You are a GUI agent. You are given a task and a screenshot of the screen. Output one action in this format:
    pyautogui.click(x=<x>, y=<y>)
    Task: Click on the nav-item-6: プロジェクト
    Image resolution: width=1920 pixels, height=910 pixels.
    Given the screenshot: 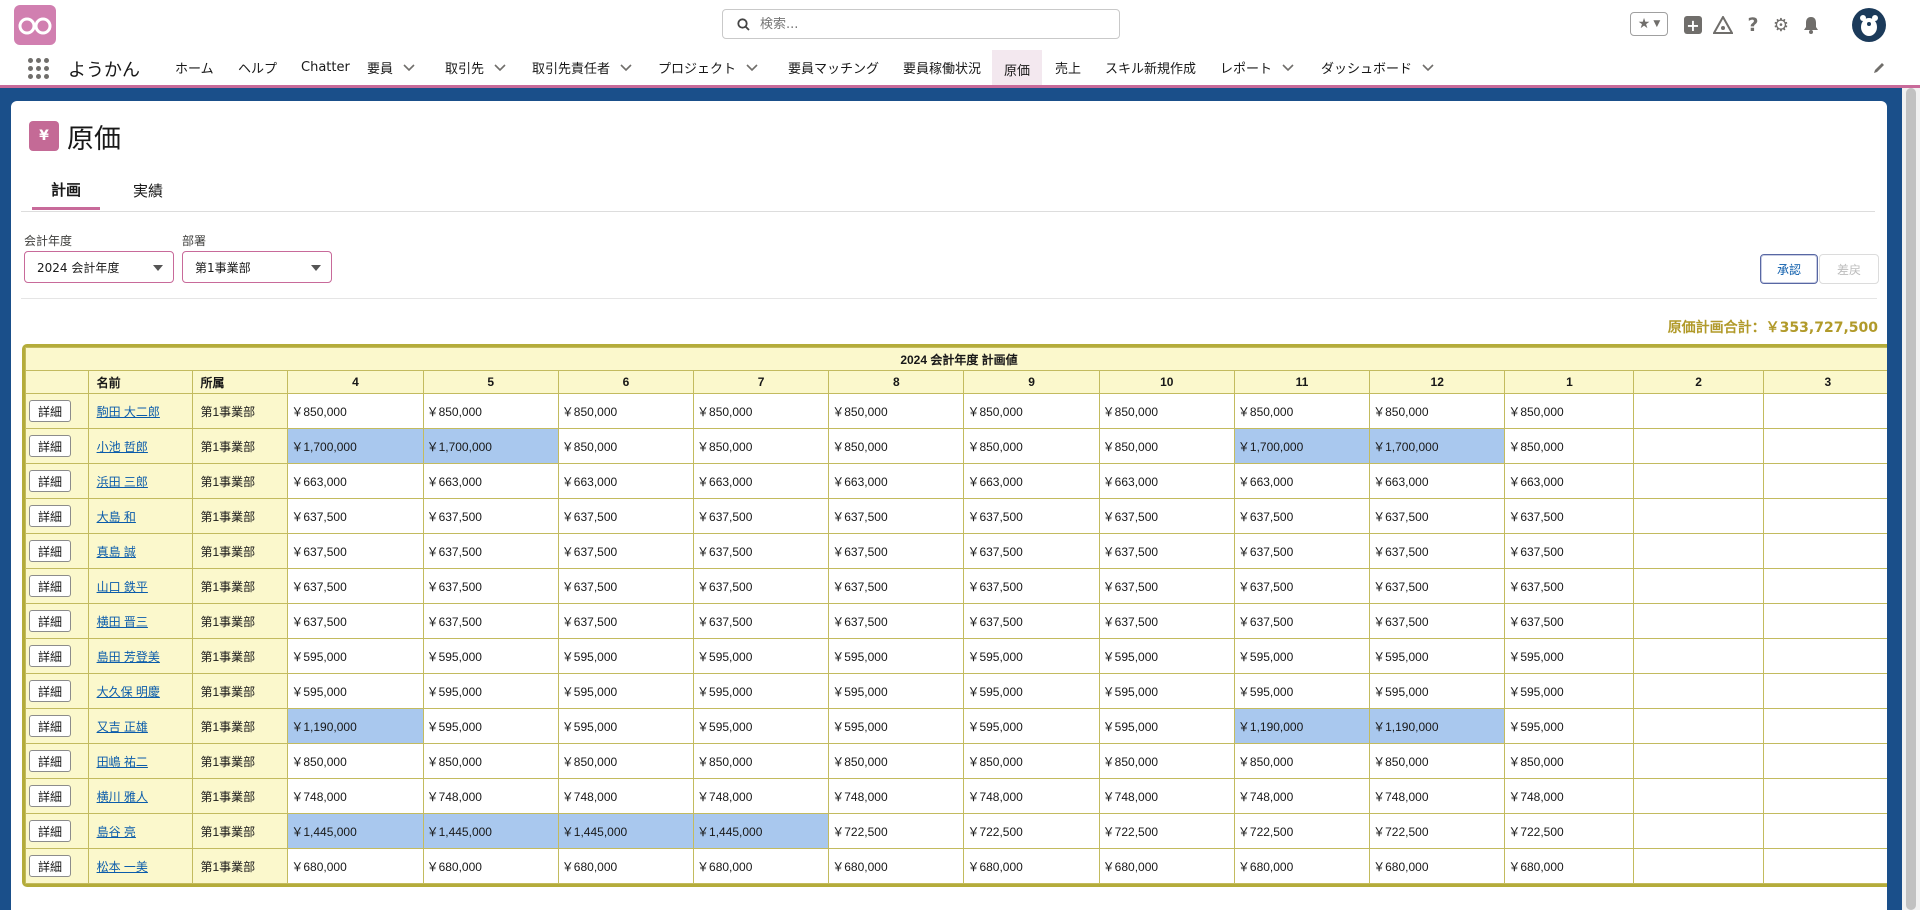 What is the action you would take?
    pyautogui.click(x=708, y=67)
    